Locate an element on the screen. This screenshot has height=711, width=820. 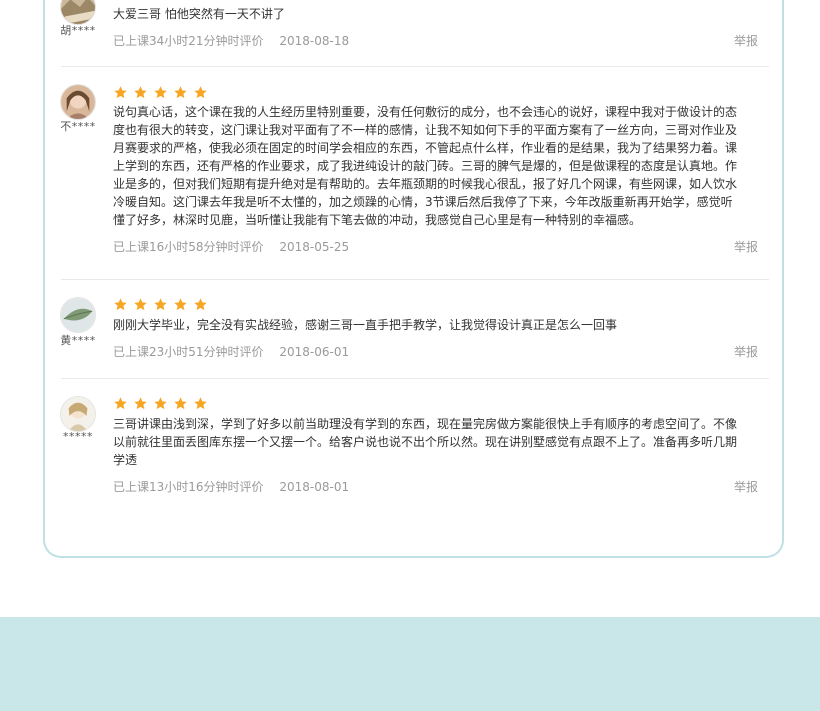
review-date: 2018-06-01 is located at coordinates (314, 352).